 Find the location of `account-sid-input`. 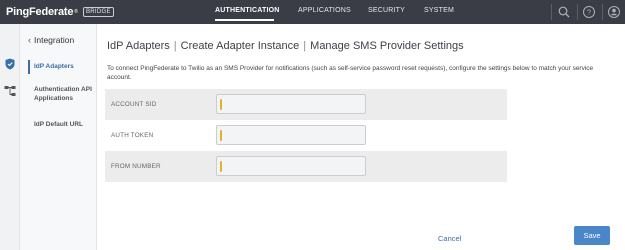

account-sid-input is located at coordinates (294, 104).